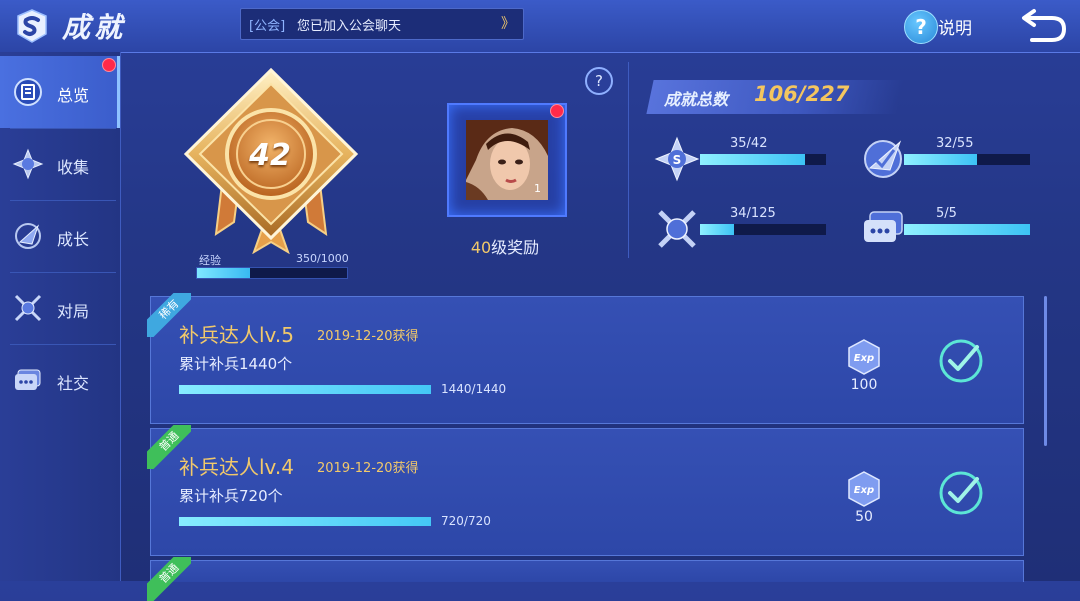  I want to click on svg-text: S, so click(677, 160).